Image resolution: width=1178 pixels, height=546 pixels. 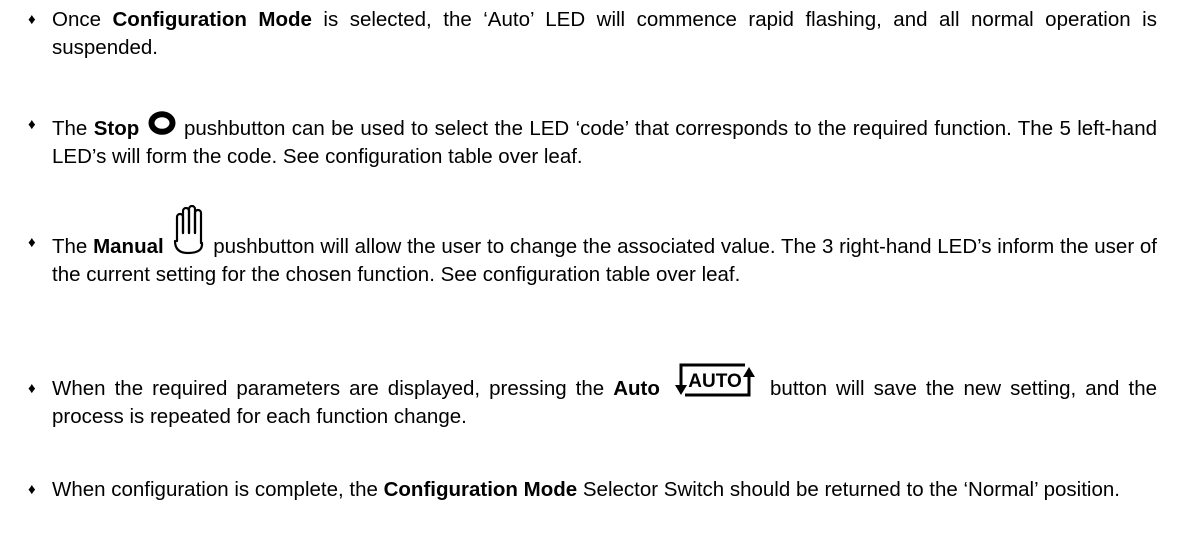 What do you see at coordinates (188, 230) in the screenshot?
I see `hand-icon` at bounding box center [188, 230].